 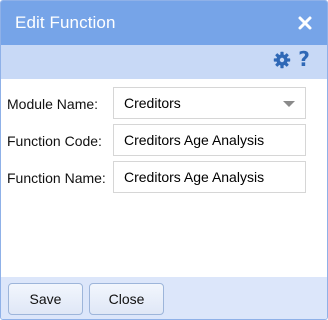 I want to click on close-icon, so click(x=305, y=23).